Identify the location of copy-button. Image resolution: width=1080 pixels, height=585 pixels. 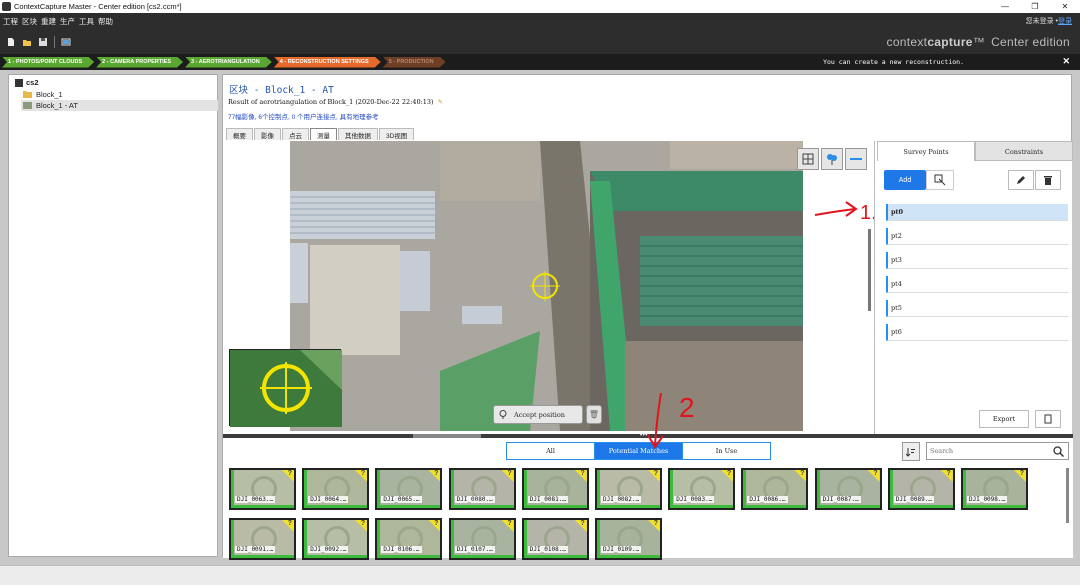
(1048, 419).